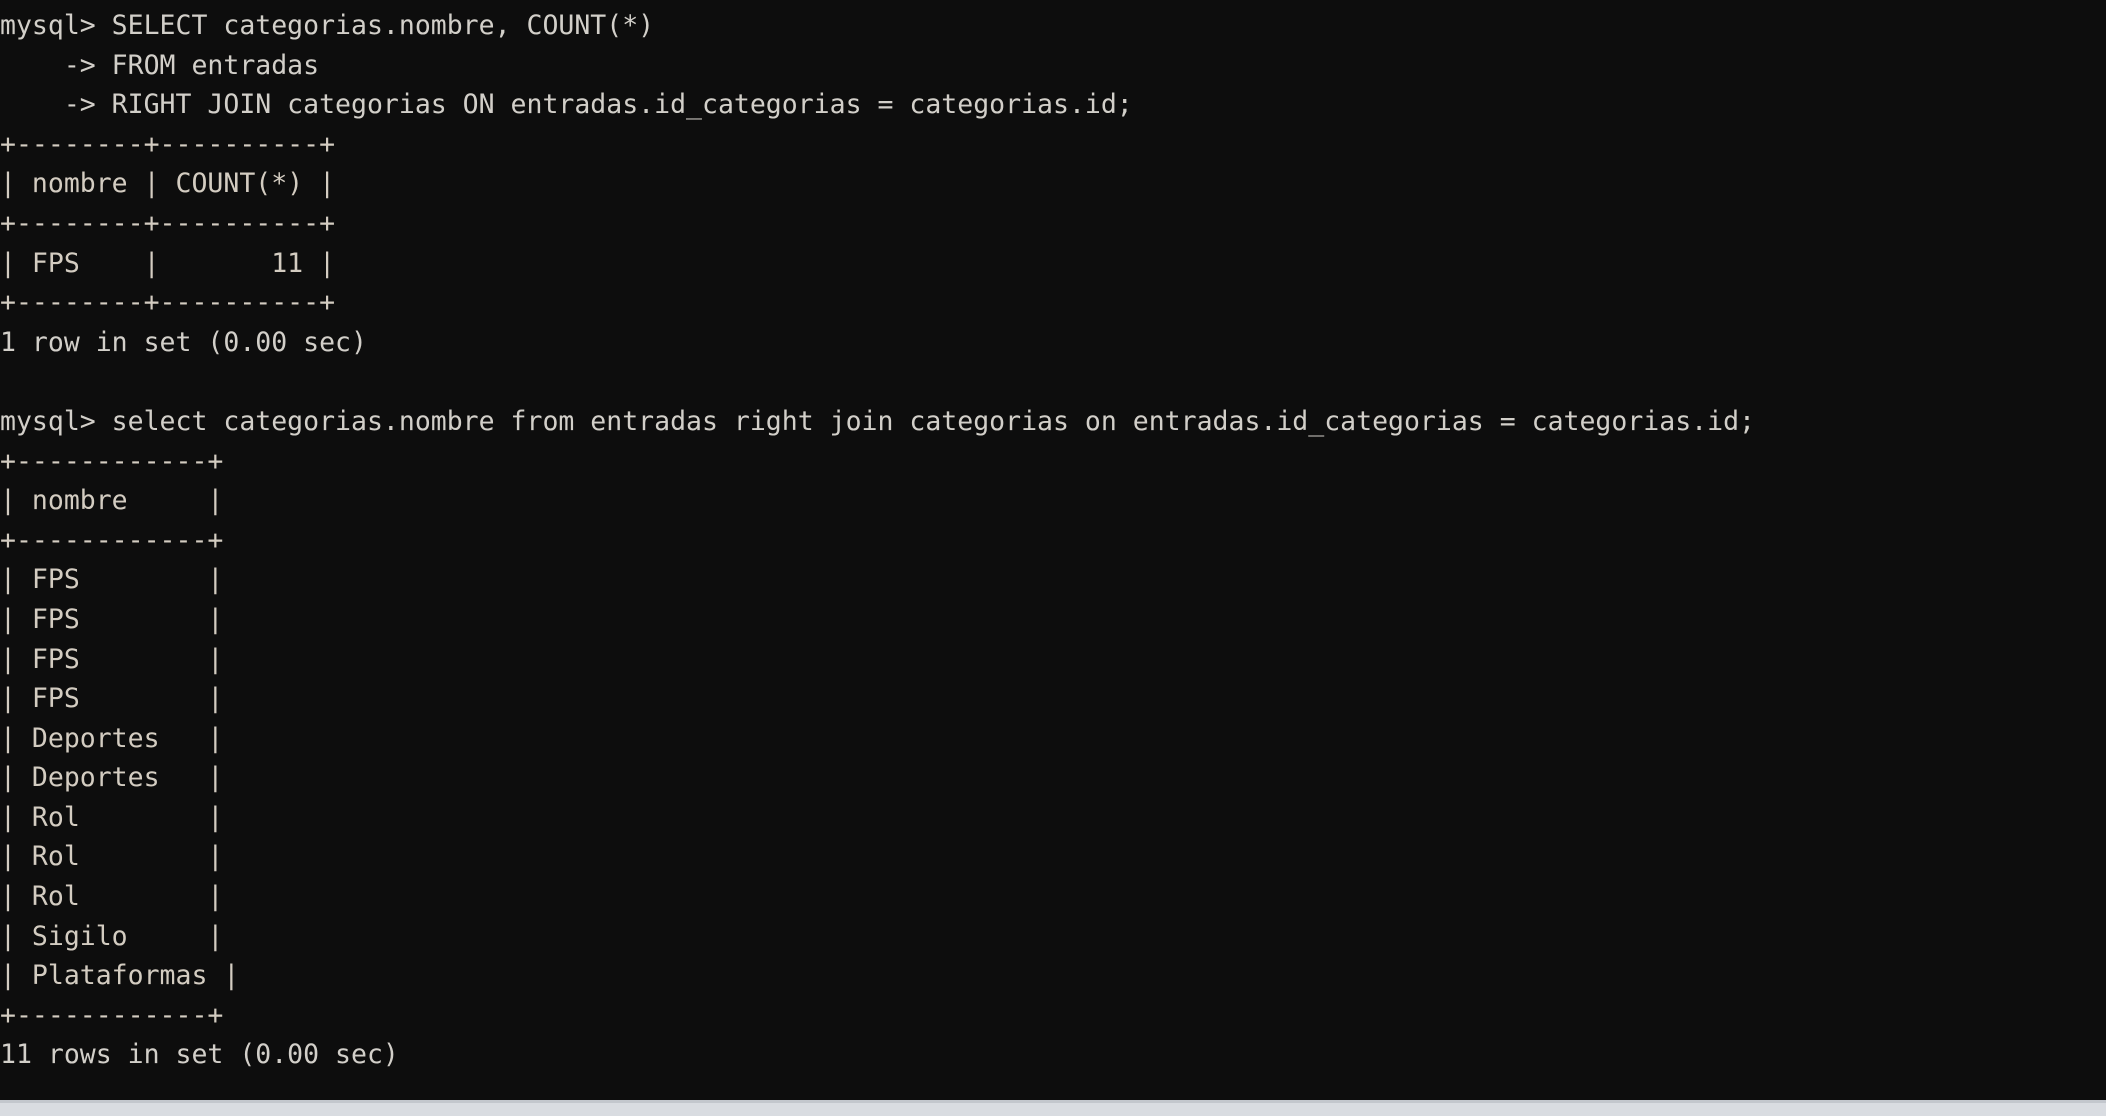 The width and height of the screenshot is (2106, 1116). Describe the element at coordinates (199, 1055) in the screenshot. I see `terminal-line: 11 rows in set (0.00 sec)` at that location.